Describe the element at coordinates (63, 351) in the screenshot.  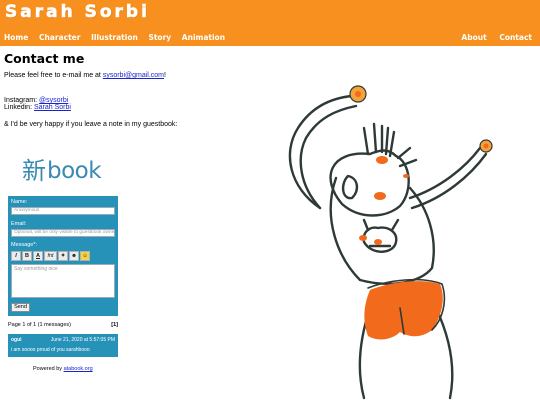
I see `entry-message: i am soooo proud of you sarahbooo` at that location.